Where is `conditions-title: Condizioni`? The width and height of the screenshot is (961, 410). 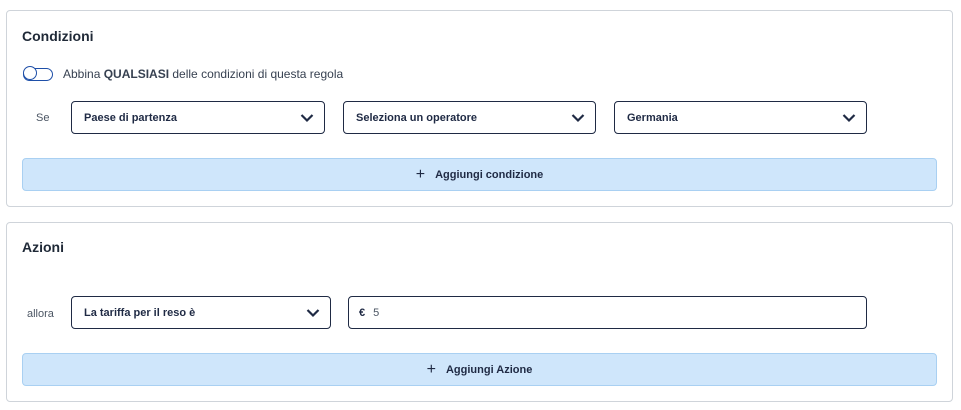
conditions-title: Condizioni is located at coordinates (58, 36).